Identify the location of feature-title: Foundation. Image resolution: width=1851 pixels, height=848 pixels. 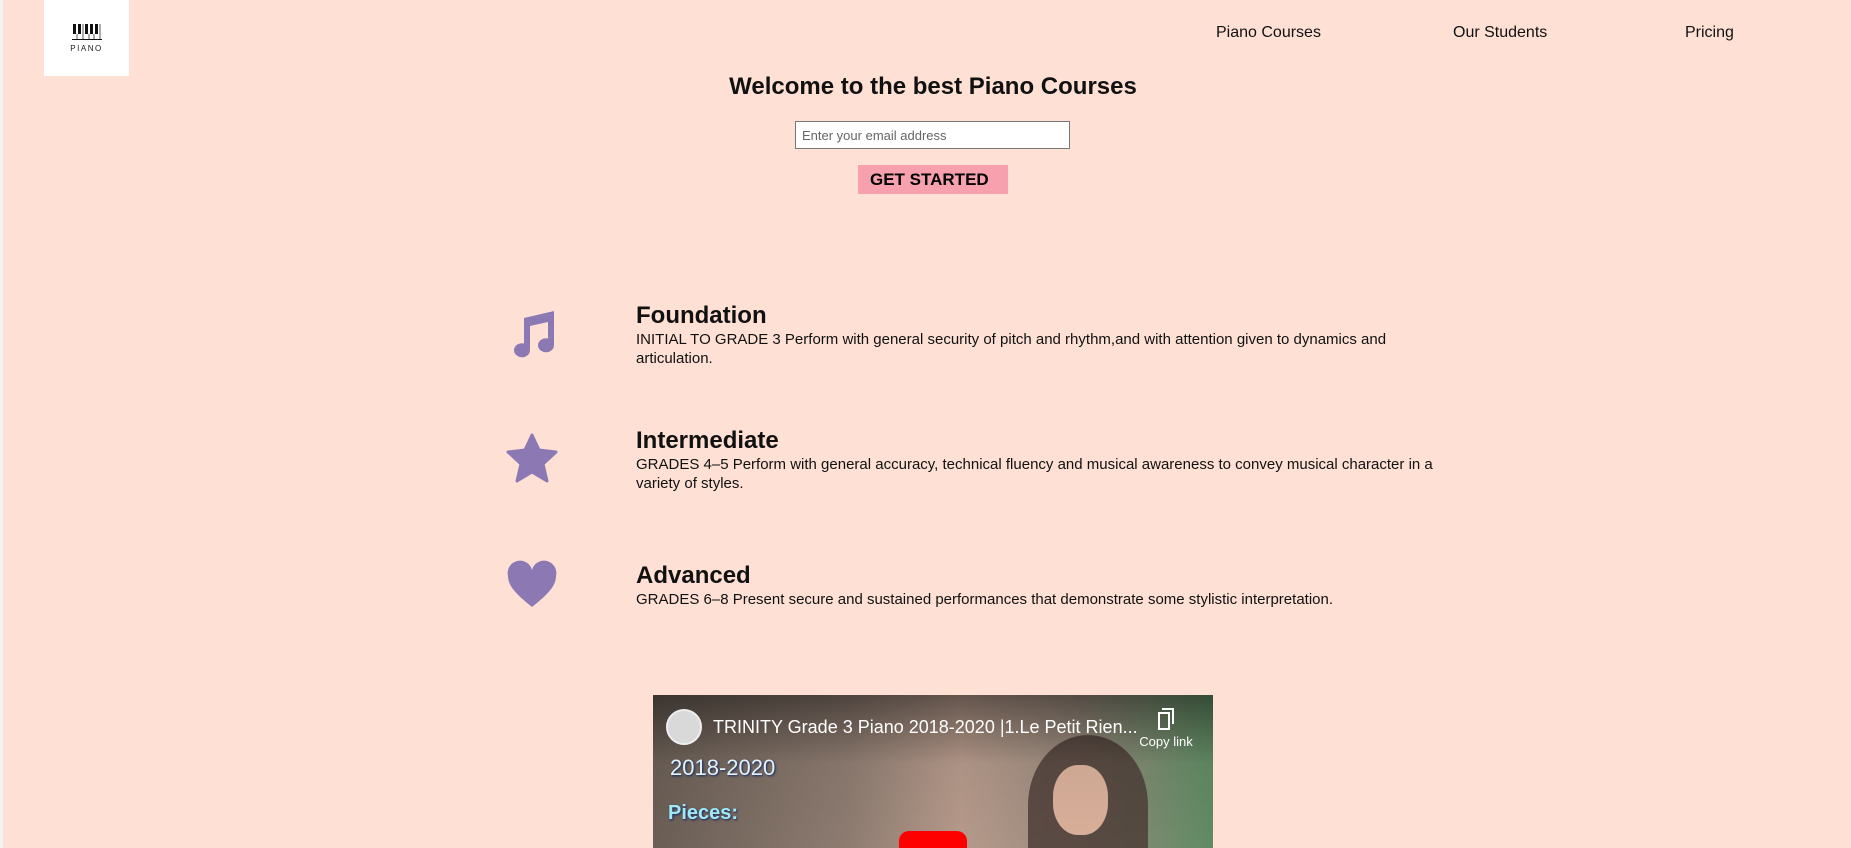
(701, 315).